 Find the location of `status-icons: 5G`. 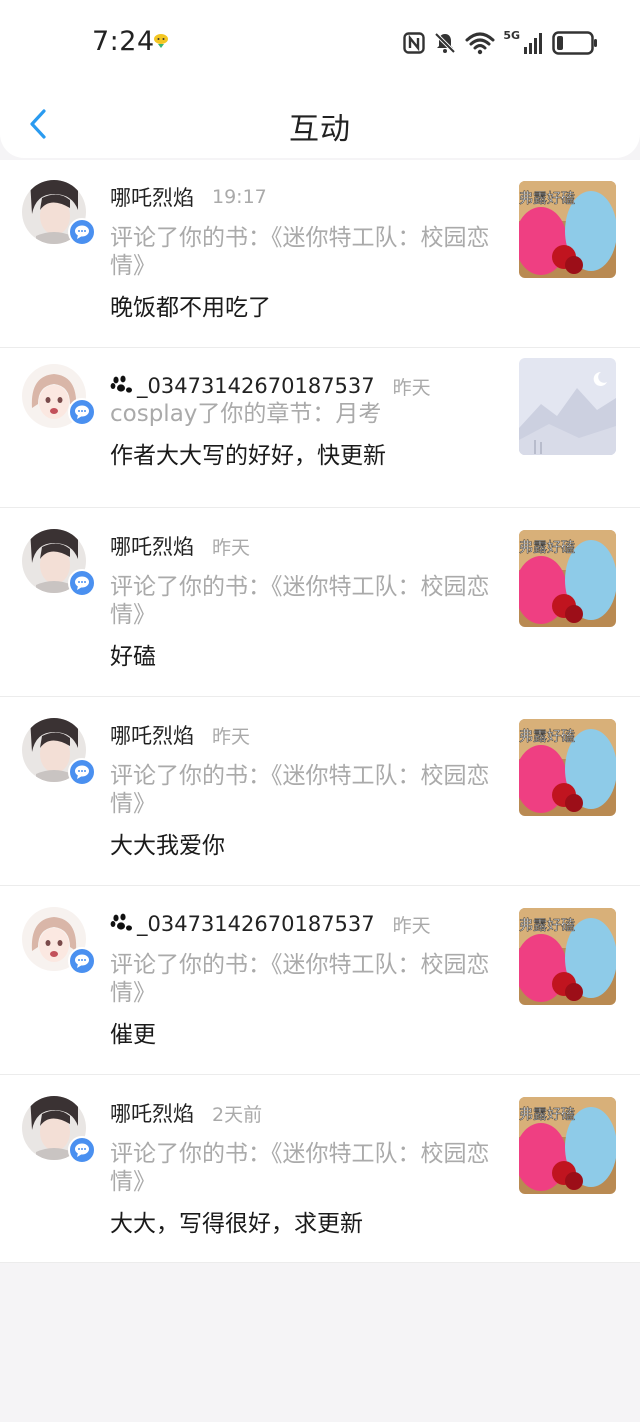

status-icons: 5G is located at coordinates (500, 43).